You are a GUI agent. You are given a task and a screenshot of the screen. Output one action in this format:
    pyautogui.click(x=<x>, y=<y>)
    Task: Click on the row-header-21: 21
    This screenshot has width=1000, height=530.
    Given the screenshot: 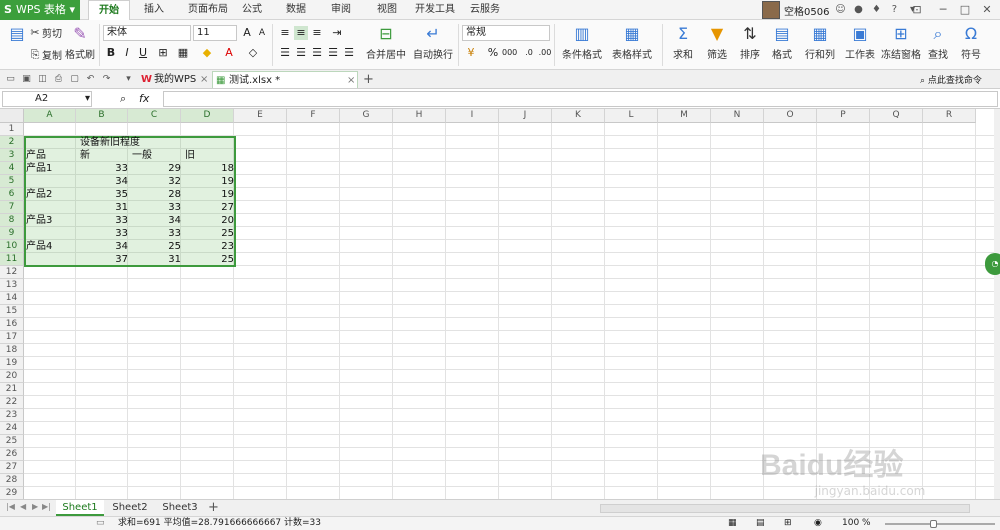 What is the action you would take?
    pyautogui.click(x=12, y=389)
    